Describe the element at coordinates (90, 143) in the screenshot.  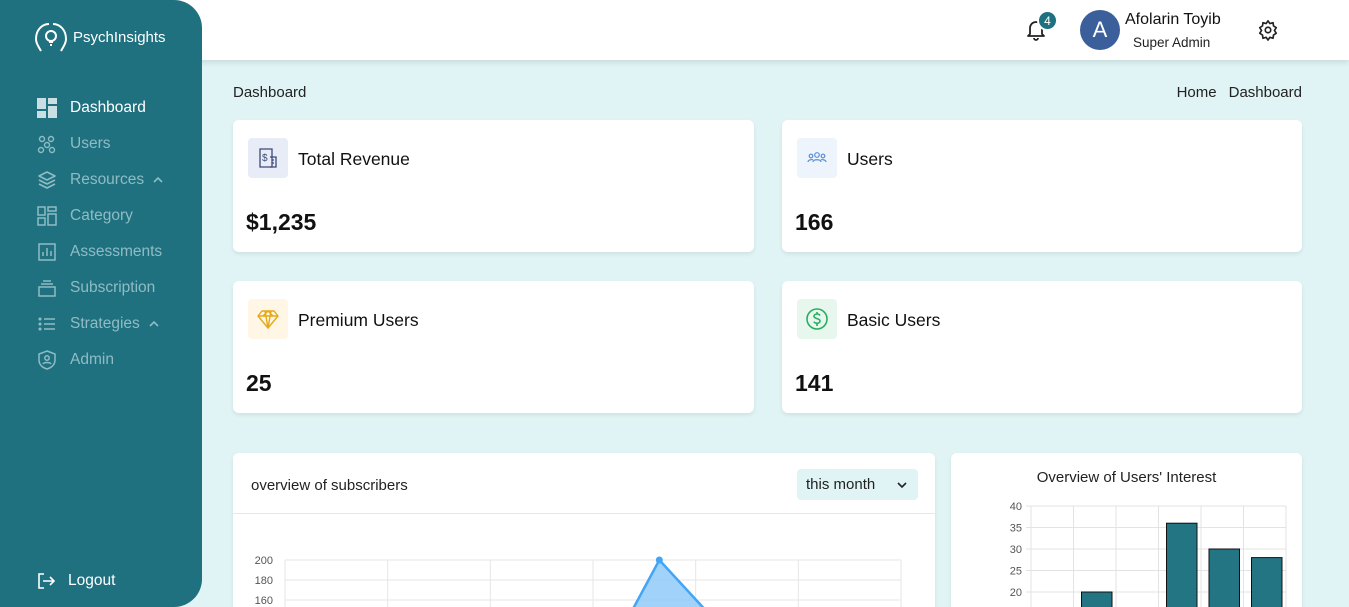
I see `sidebar-item-label: Users` at that location.